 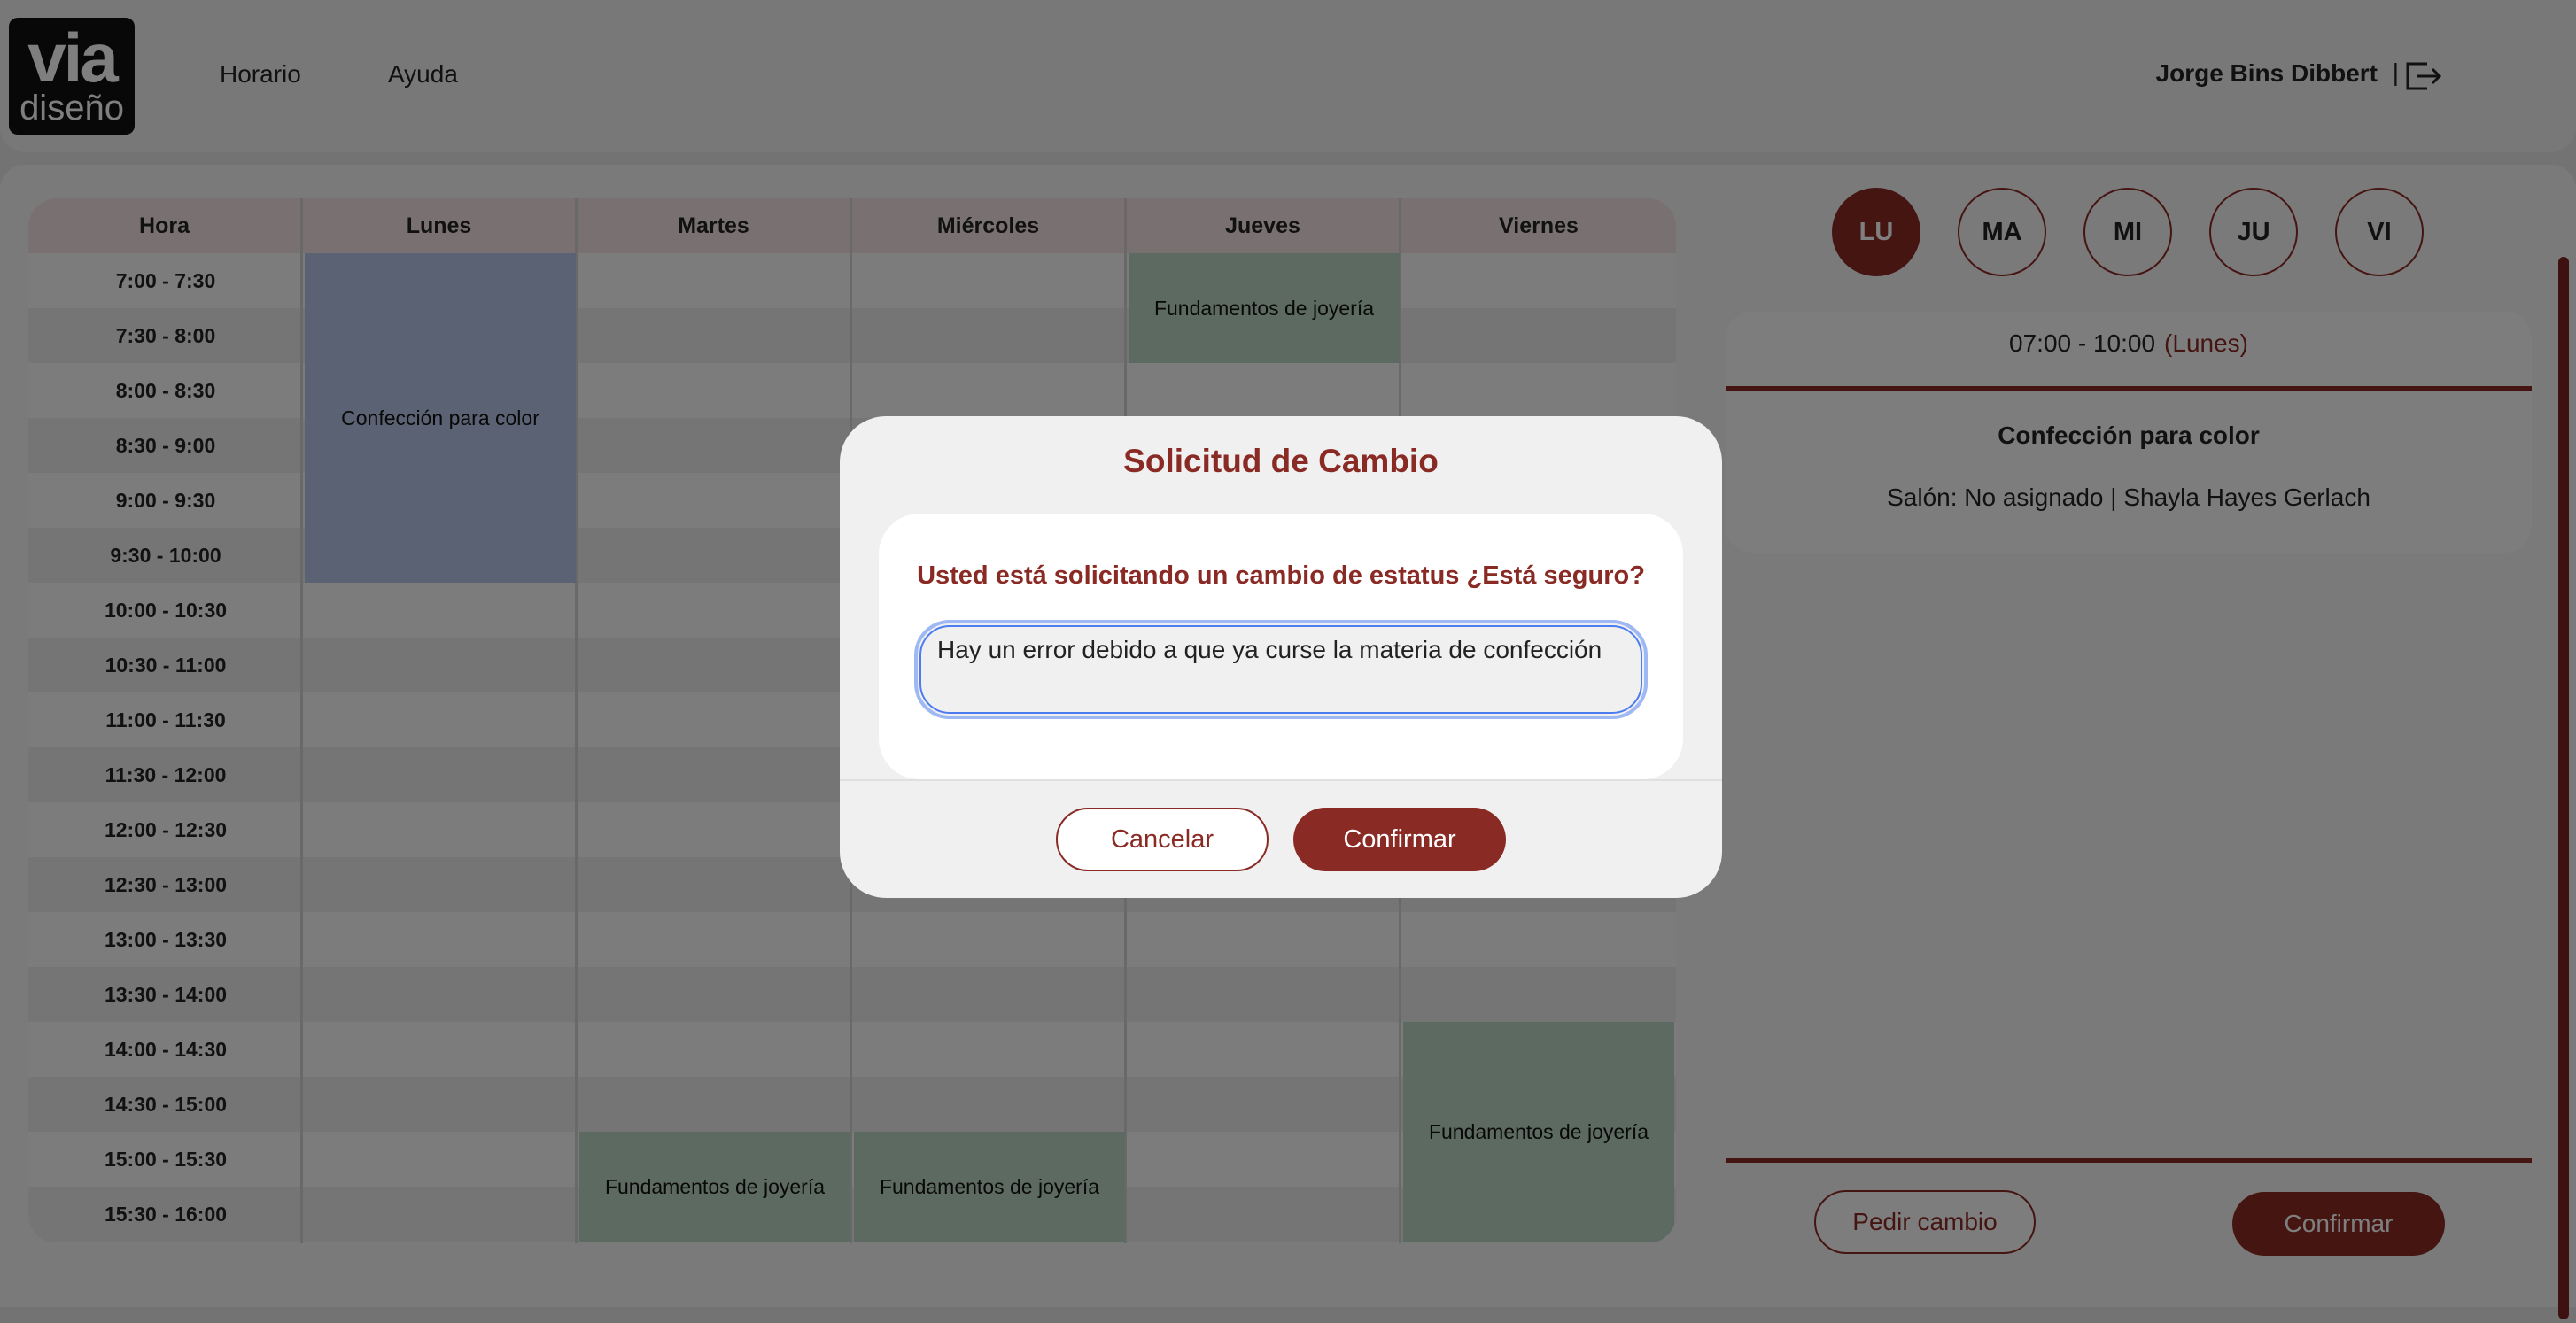 I want to click on modal-title: Solicitud de Cambio, so click(x=1281, y=461).